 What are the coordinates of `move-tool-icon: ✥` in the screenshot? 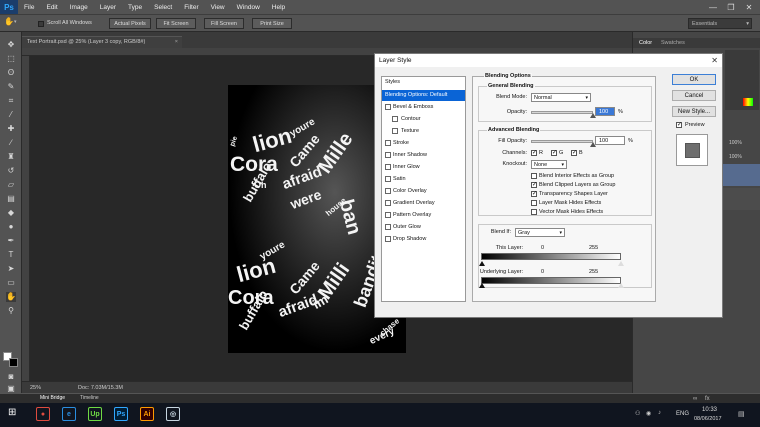 It's located at (11, 45).